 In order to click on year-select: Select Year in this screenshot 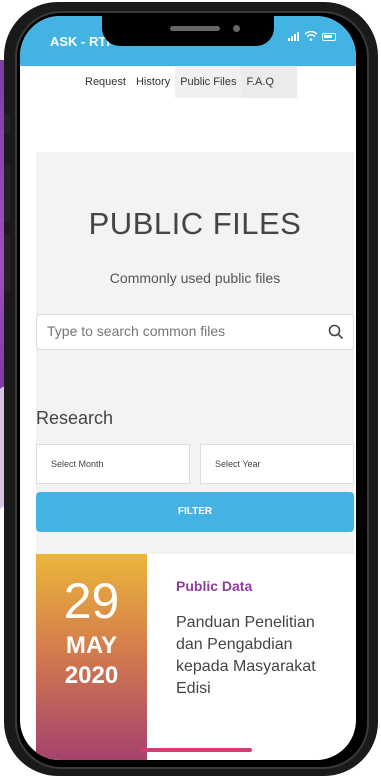, I will do `click(277, 464)`.